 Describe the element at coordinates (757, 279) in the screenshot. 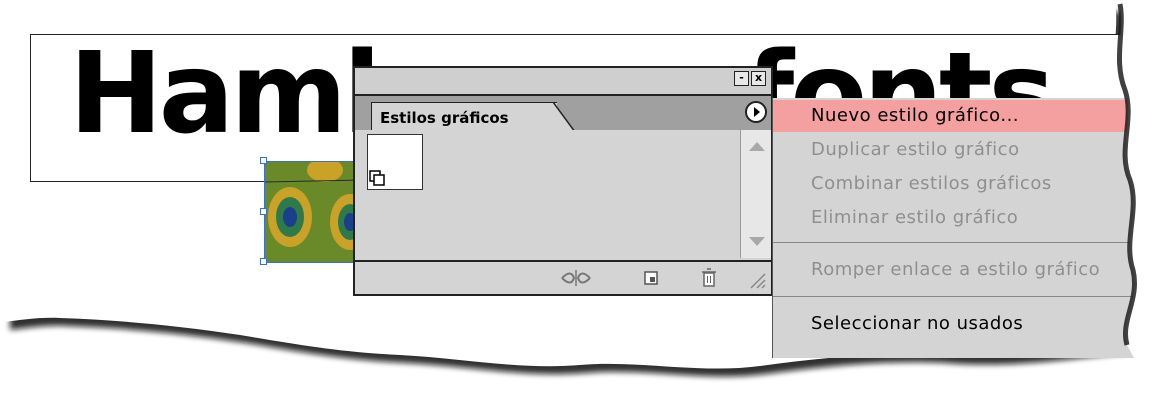

I see `resize-grip-icon` at that location.